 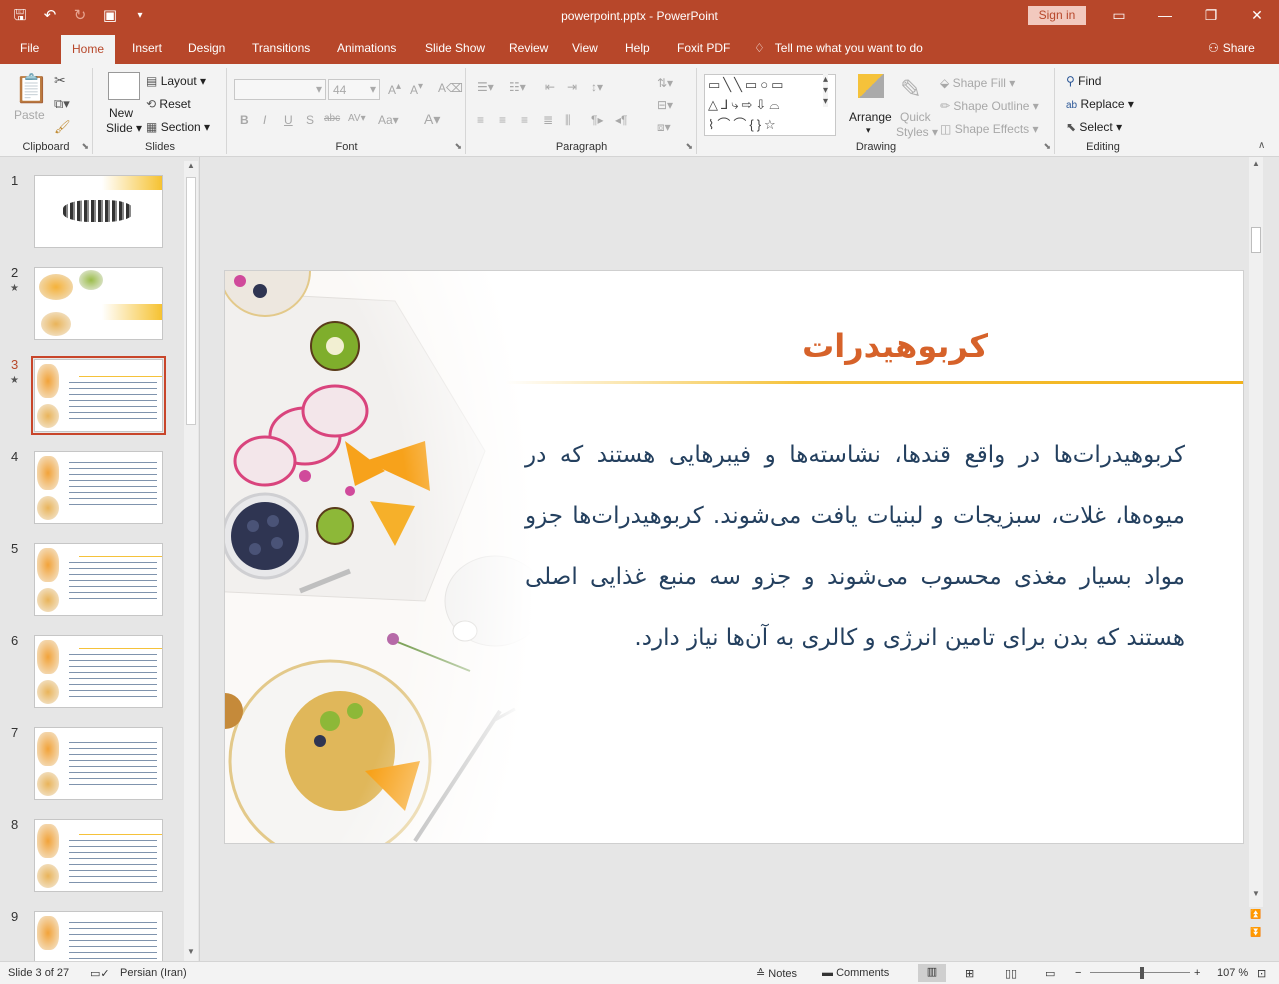 What do you see at coordinates (665, 105) in the screenshot?
I see `align-text-icon: ⊟▾` at bounding box center [665, 105].